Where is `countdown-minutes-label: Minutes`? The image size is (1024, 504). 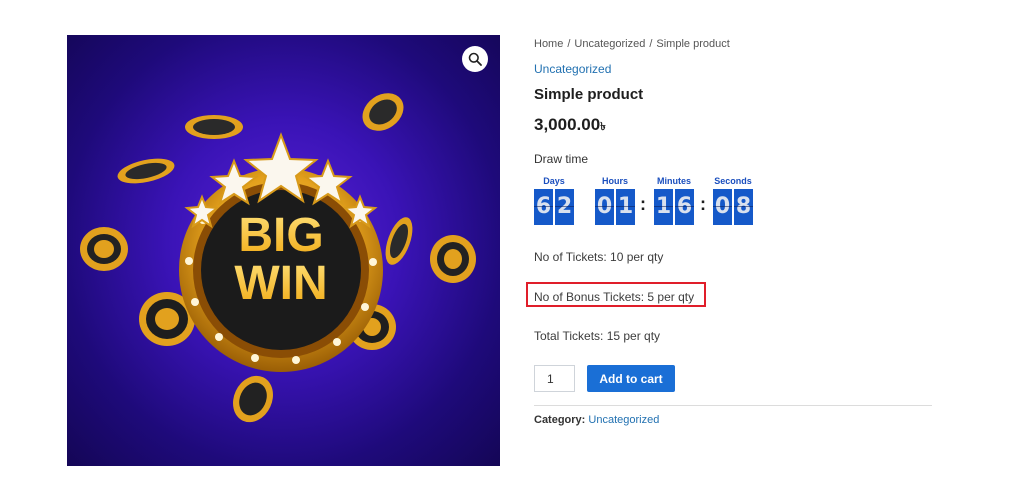
countdown-minutes-label: Minutes is located at coordinates (673, 181).